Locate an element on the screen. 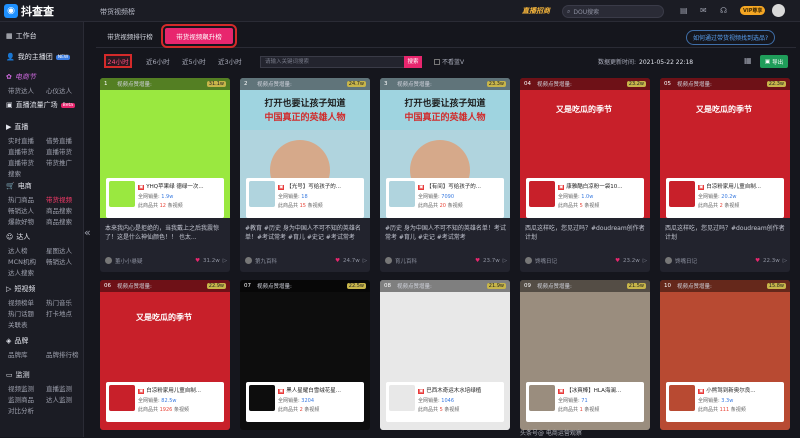 Image resolution: width=800 pixels, height=438 pixels. product-info: ▣ 白凉粉家用儿童自制... 全网销量: 82.5w 此商品共 1926 条视频 is located at coordinates (165, 402).